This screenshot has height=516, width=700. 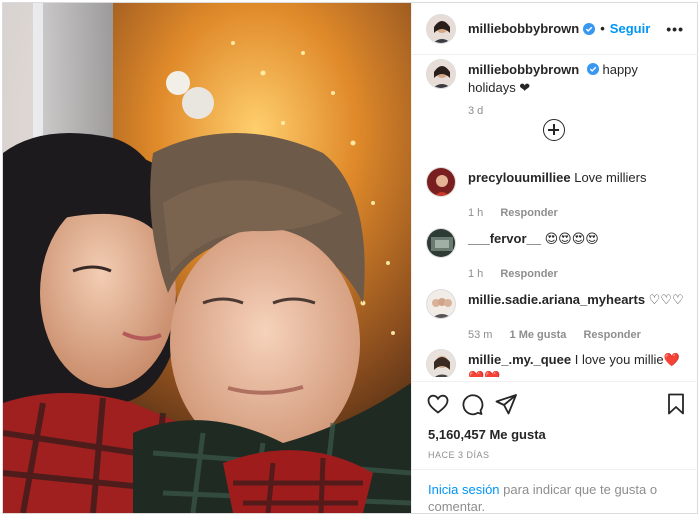 I want to click on comment-text: 😍😍😍😍, so click(x=571, y=238).